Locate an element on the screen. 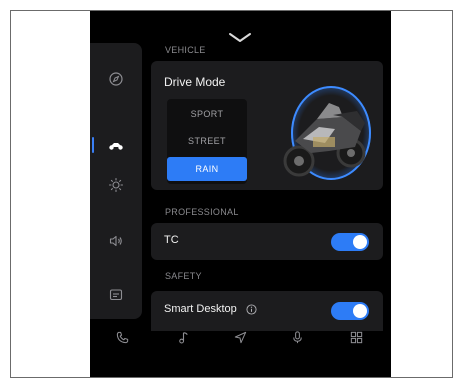  motorcycle-icon is located at coordinates (116, 146).